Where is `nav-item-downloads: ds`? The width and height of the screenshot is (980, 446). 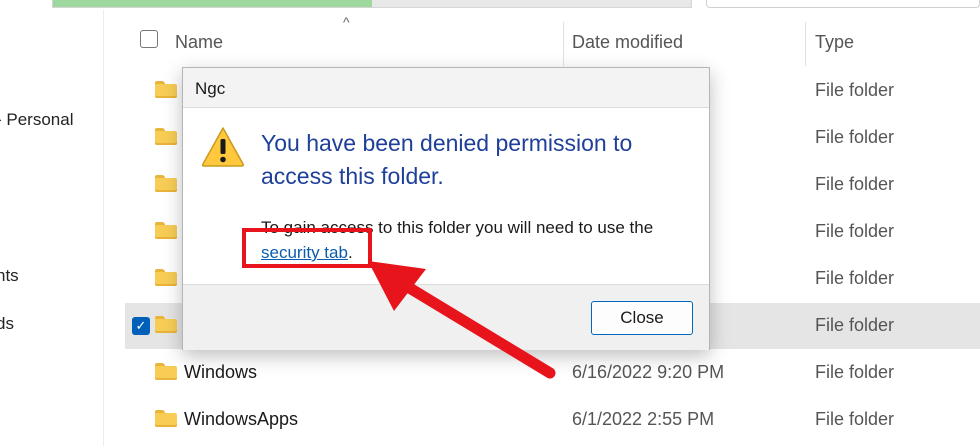 nav-item-downloads: ds is located at coordinates (7, 324).